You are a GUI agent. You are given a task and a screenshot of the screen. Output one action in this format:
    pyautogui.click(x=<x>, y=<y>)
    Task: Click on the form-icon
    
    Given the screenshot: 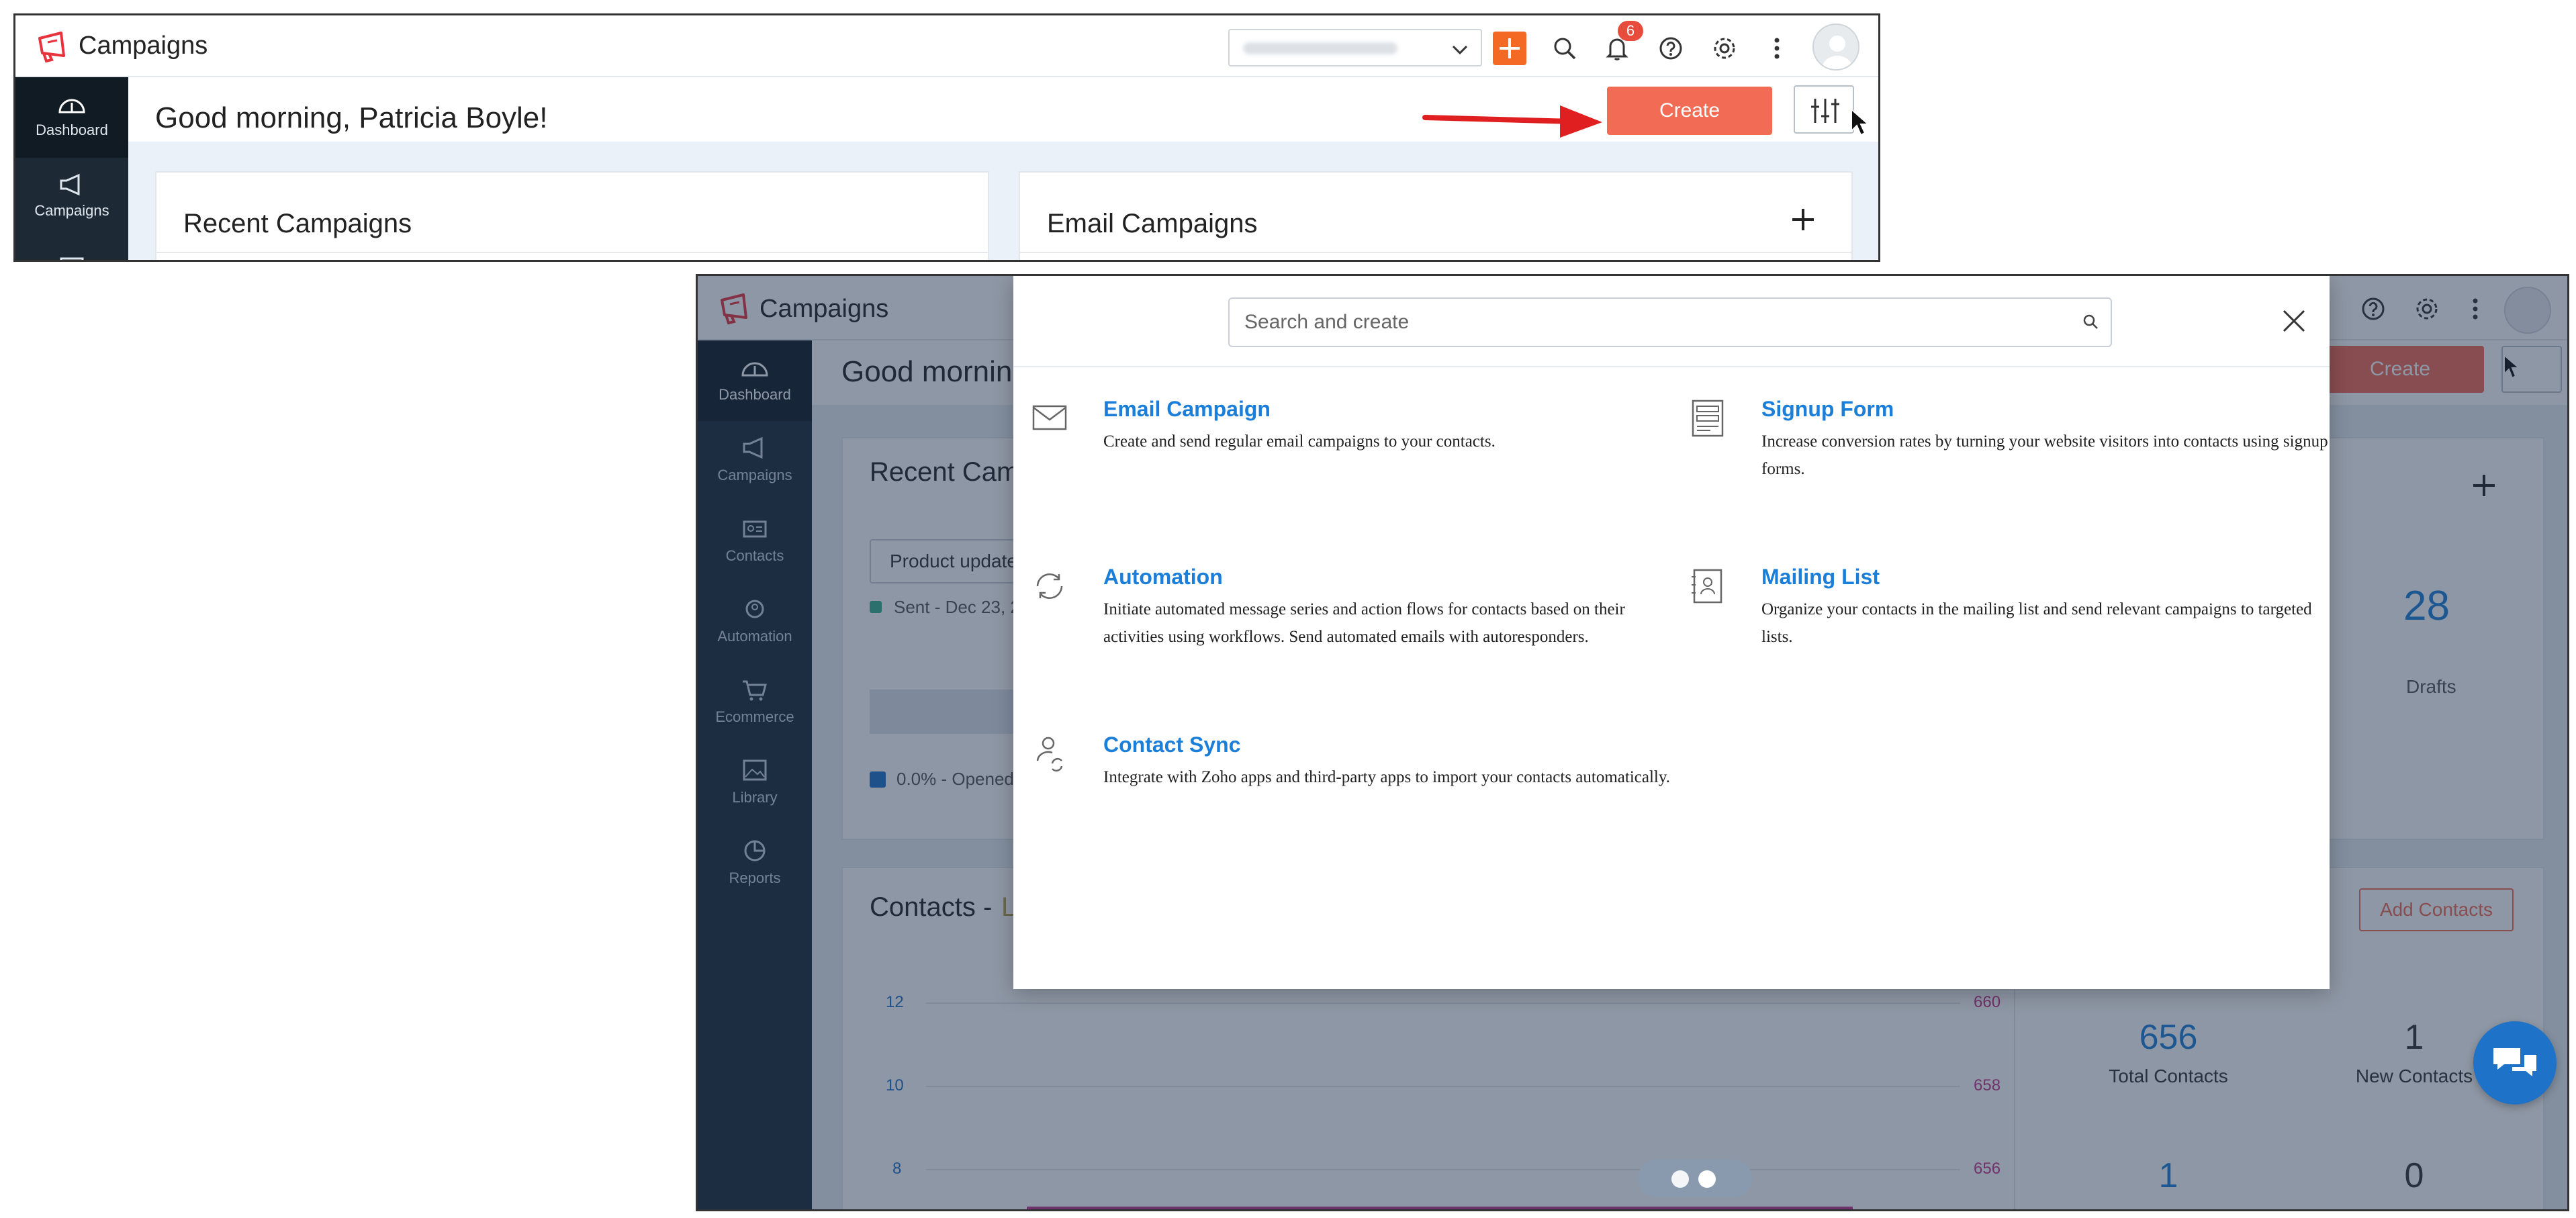 What is the action you would take?
    pyautogui.click(x=1708, y=419)
    